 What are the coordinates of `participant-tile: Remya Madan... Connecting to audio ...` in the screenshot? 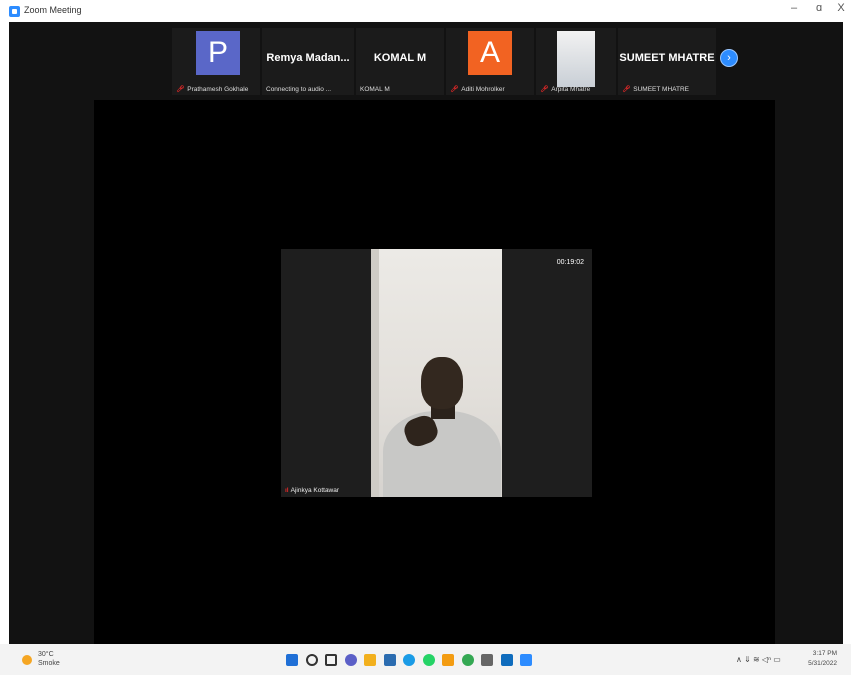 It's located at (308, 61).